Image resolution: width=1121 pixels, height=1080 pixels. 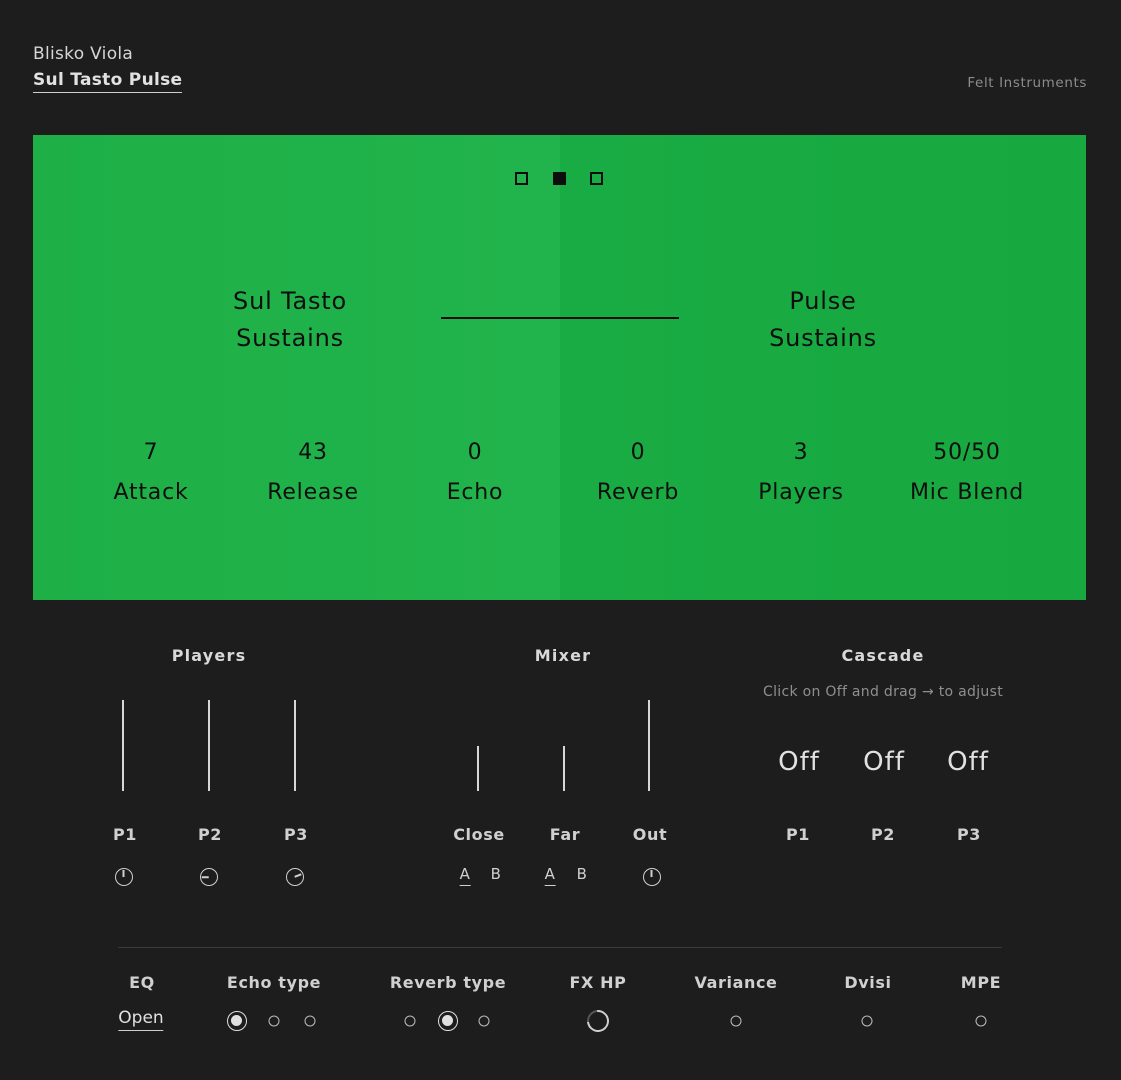 I want to click on cascade-p2-value: Off, so click(x=884, y=762).